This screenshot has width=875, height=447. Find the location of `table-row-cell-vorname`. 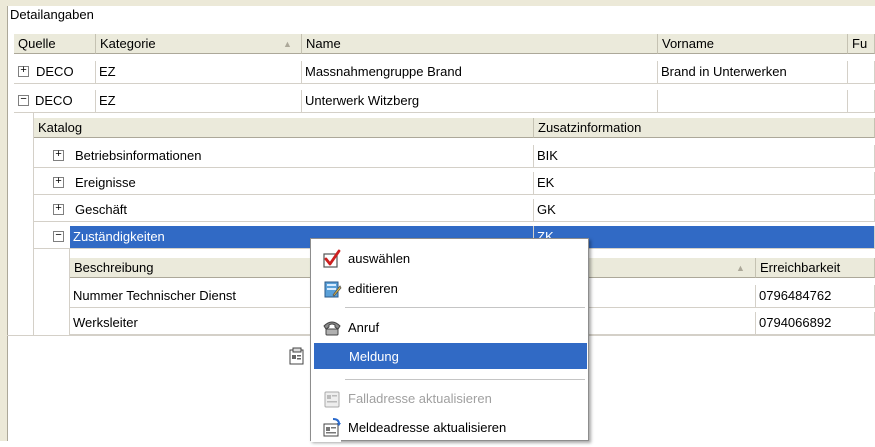

table-row-cell-vorname is located at coordinates (753, 101).